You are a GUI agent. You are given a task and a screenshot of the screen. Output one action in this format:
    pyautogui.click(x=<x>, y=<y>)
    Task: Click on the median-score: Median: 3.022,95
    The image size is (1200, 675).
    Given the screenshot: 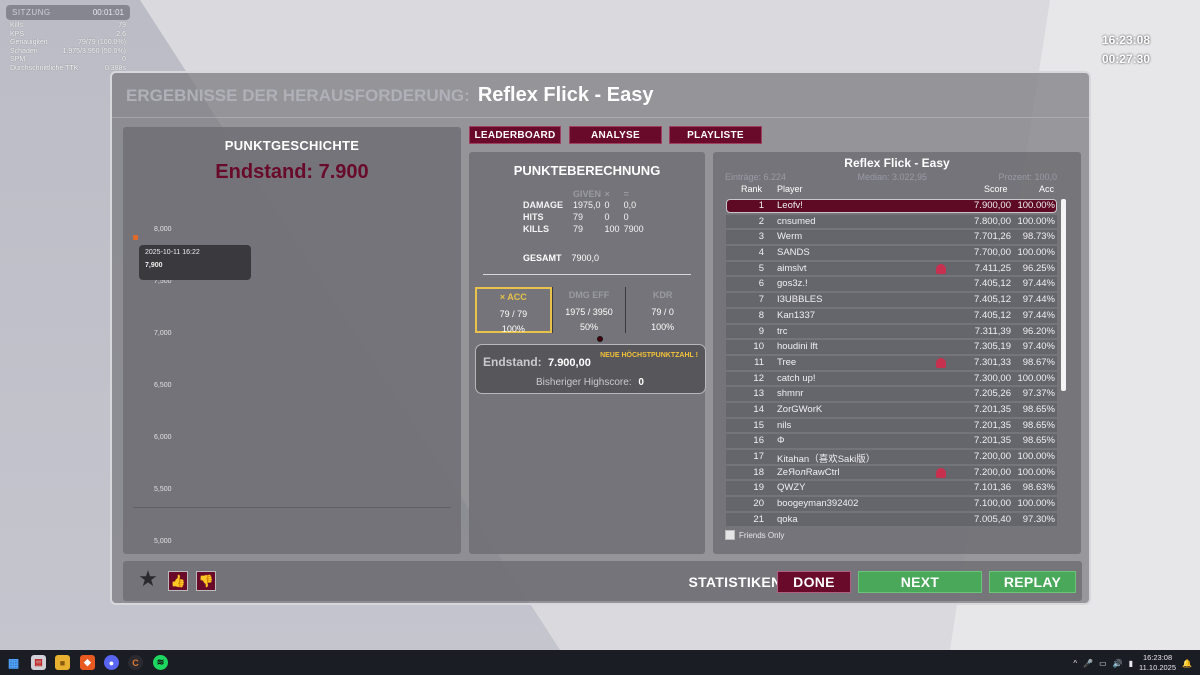 What is the action you would take?
    pyautogui.click(x=892, y=177)
    